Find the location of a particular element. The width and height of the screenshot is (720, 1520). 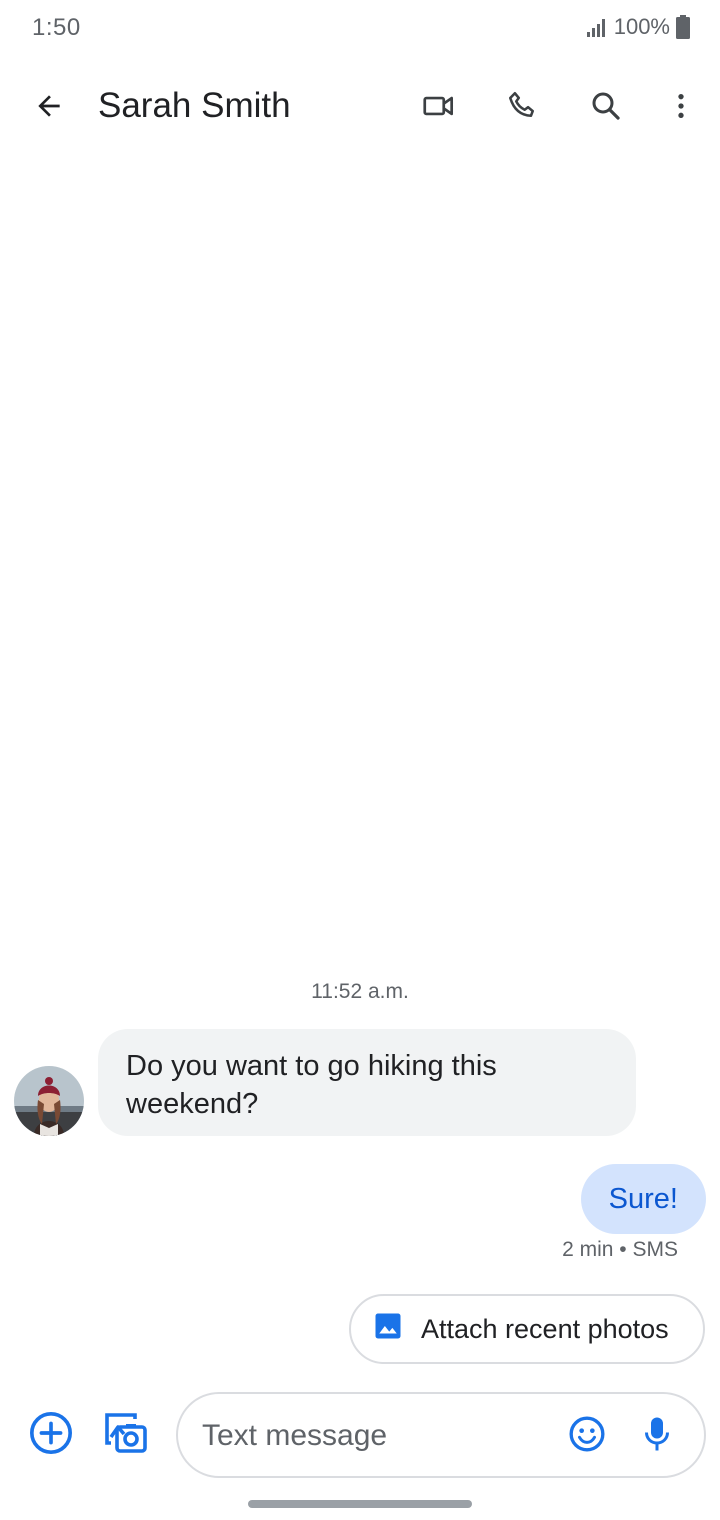

gallery-button is located at coordinates (125, 1435).